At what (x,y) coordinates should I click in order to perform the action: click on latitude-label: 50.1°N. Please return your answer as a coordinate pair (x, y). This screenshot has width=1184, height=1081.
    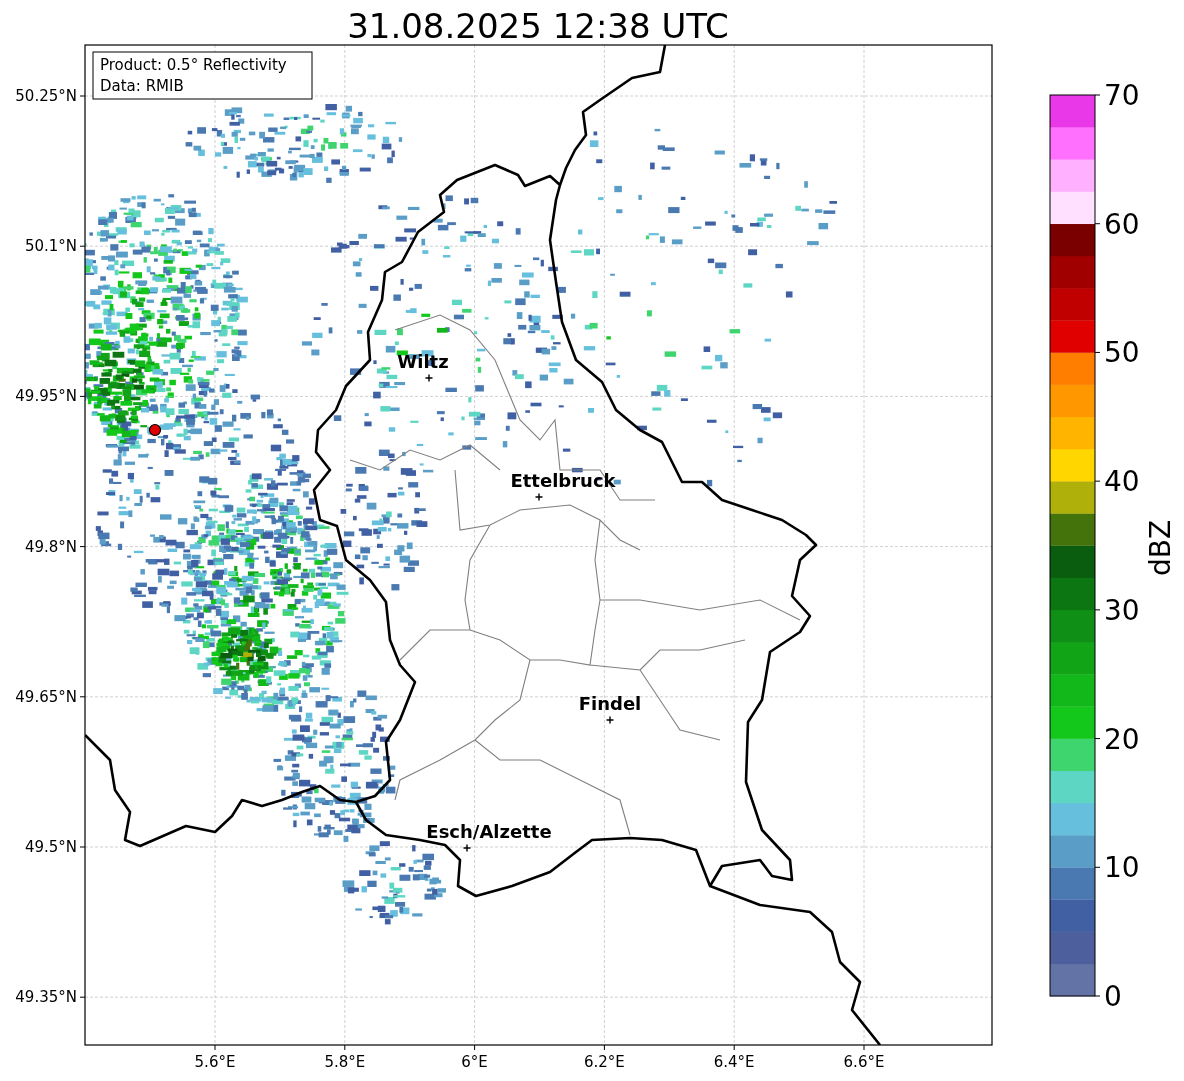
    Looking at the image, I should click on (50, 246).